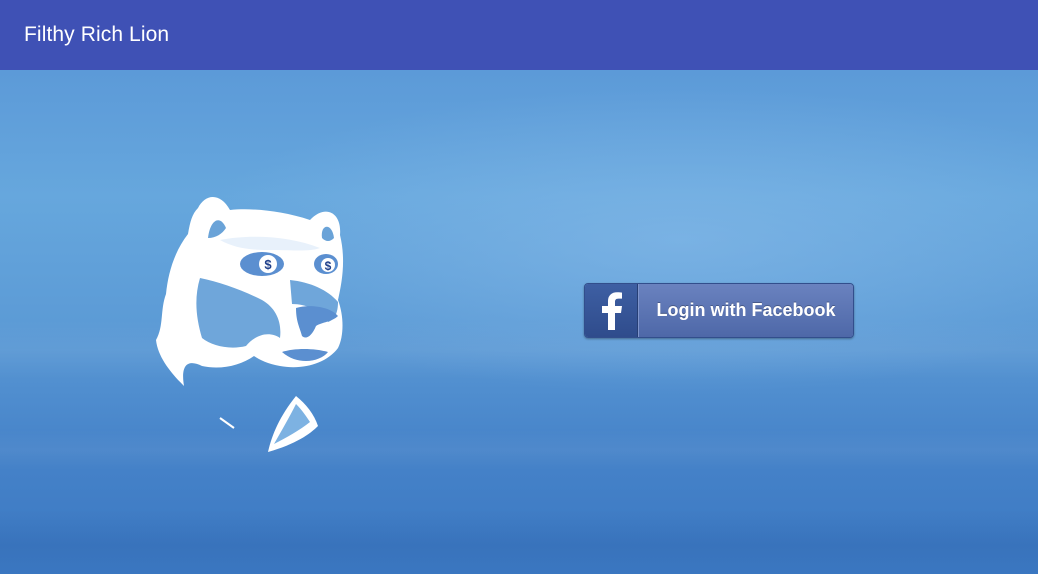  I want to click on lion-chin-line, so click(227, 423).